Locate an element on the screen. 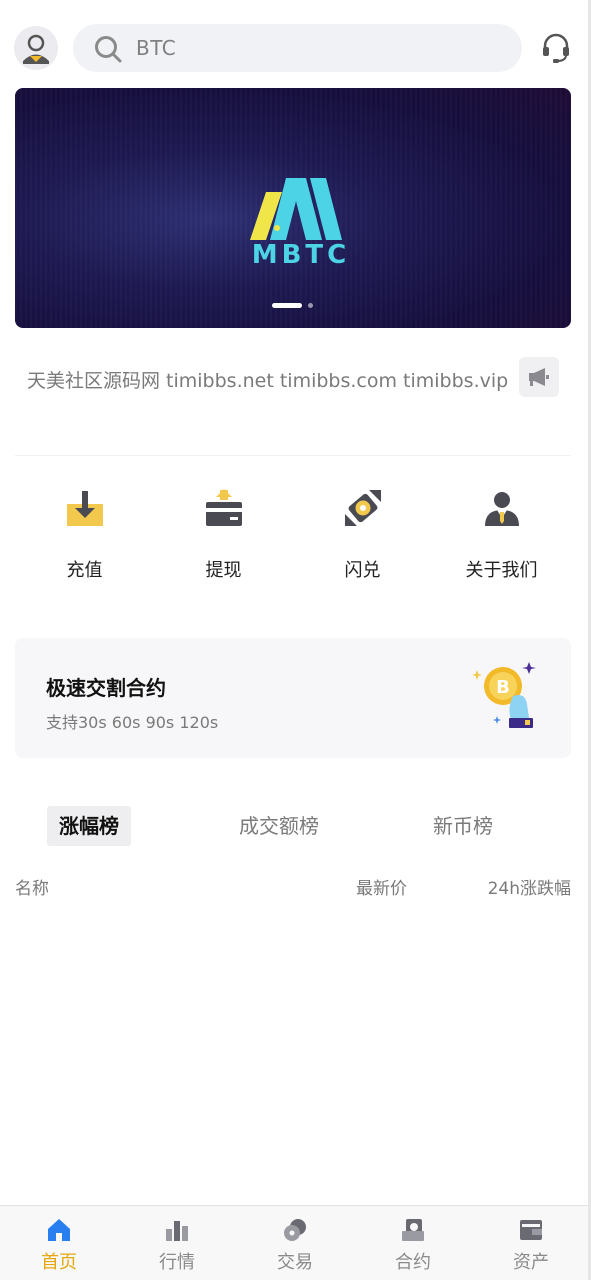 Image resolution: width=591 pixels, height=1280 pixels. carousel-dot-active is located at coordinates (287, 305).